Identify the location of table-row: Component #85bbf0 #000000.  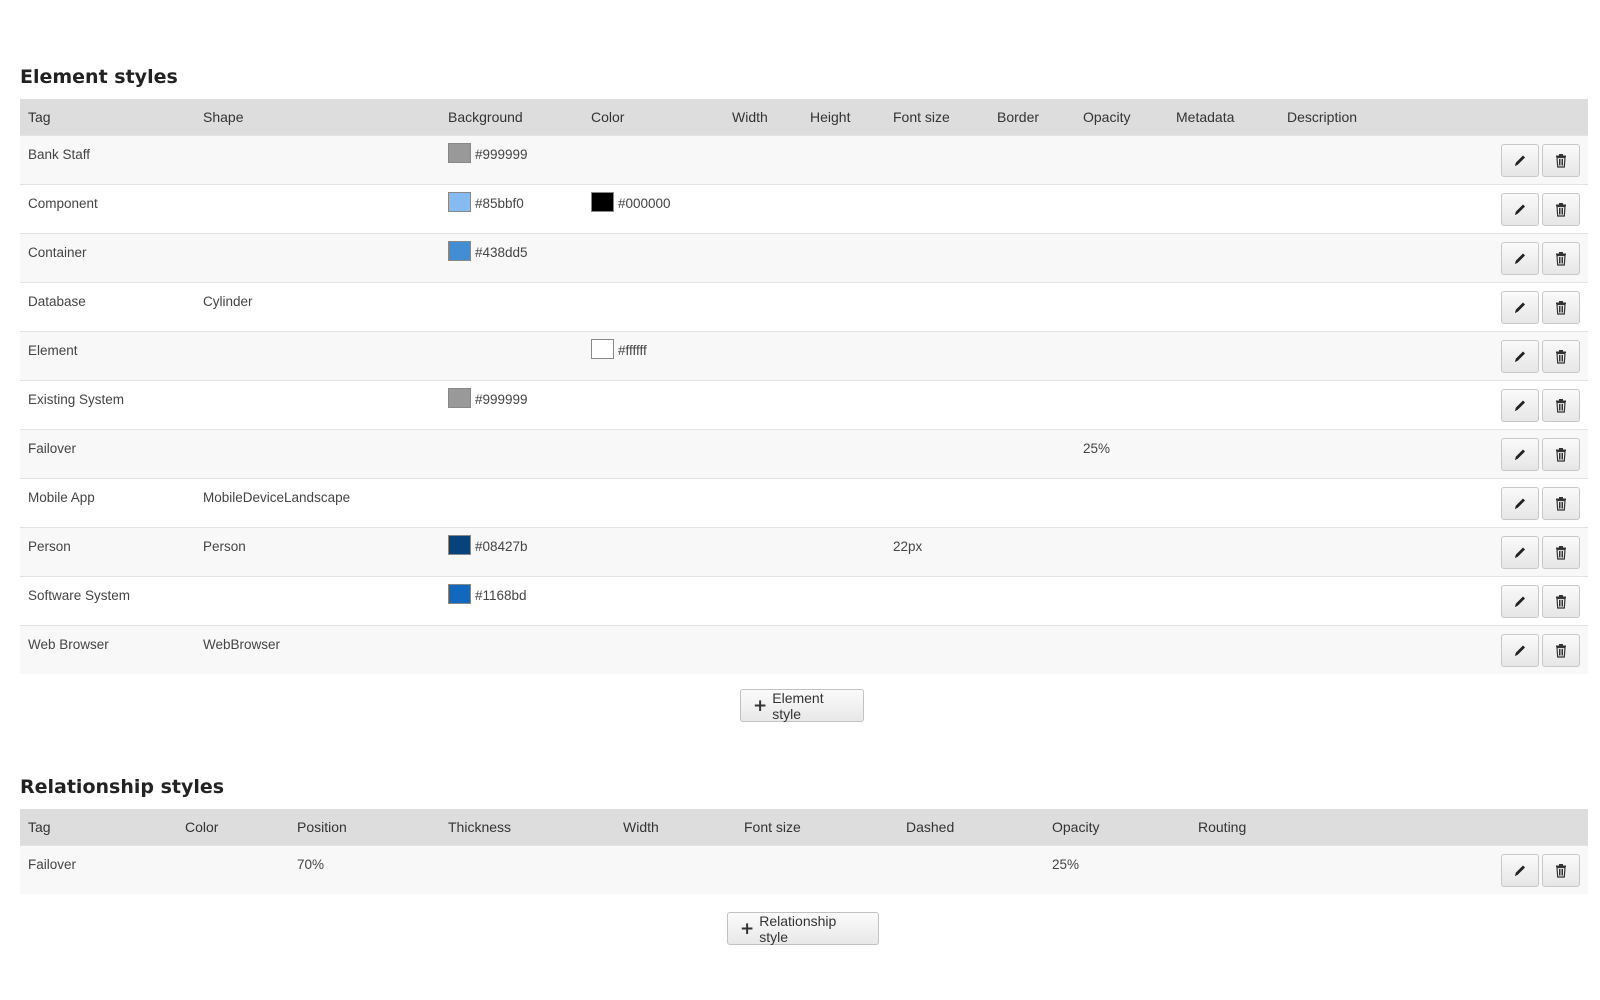
(804, 208).